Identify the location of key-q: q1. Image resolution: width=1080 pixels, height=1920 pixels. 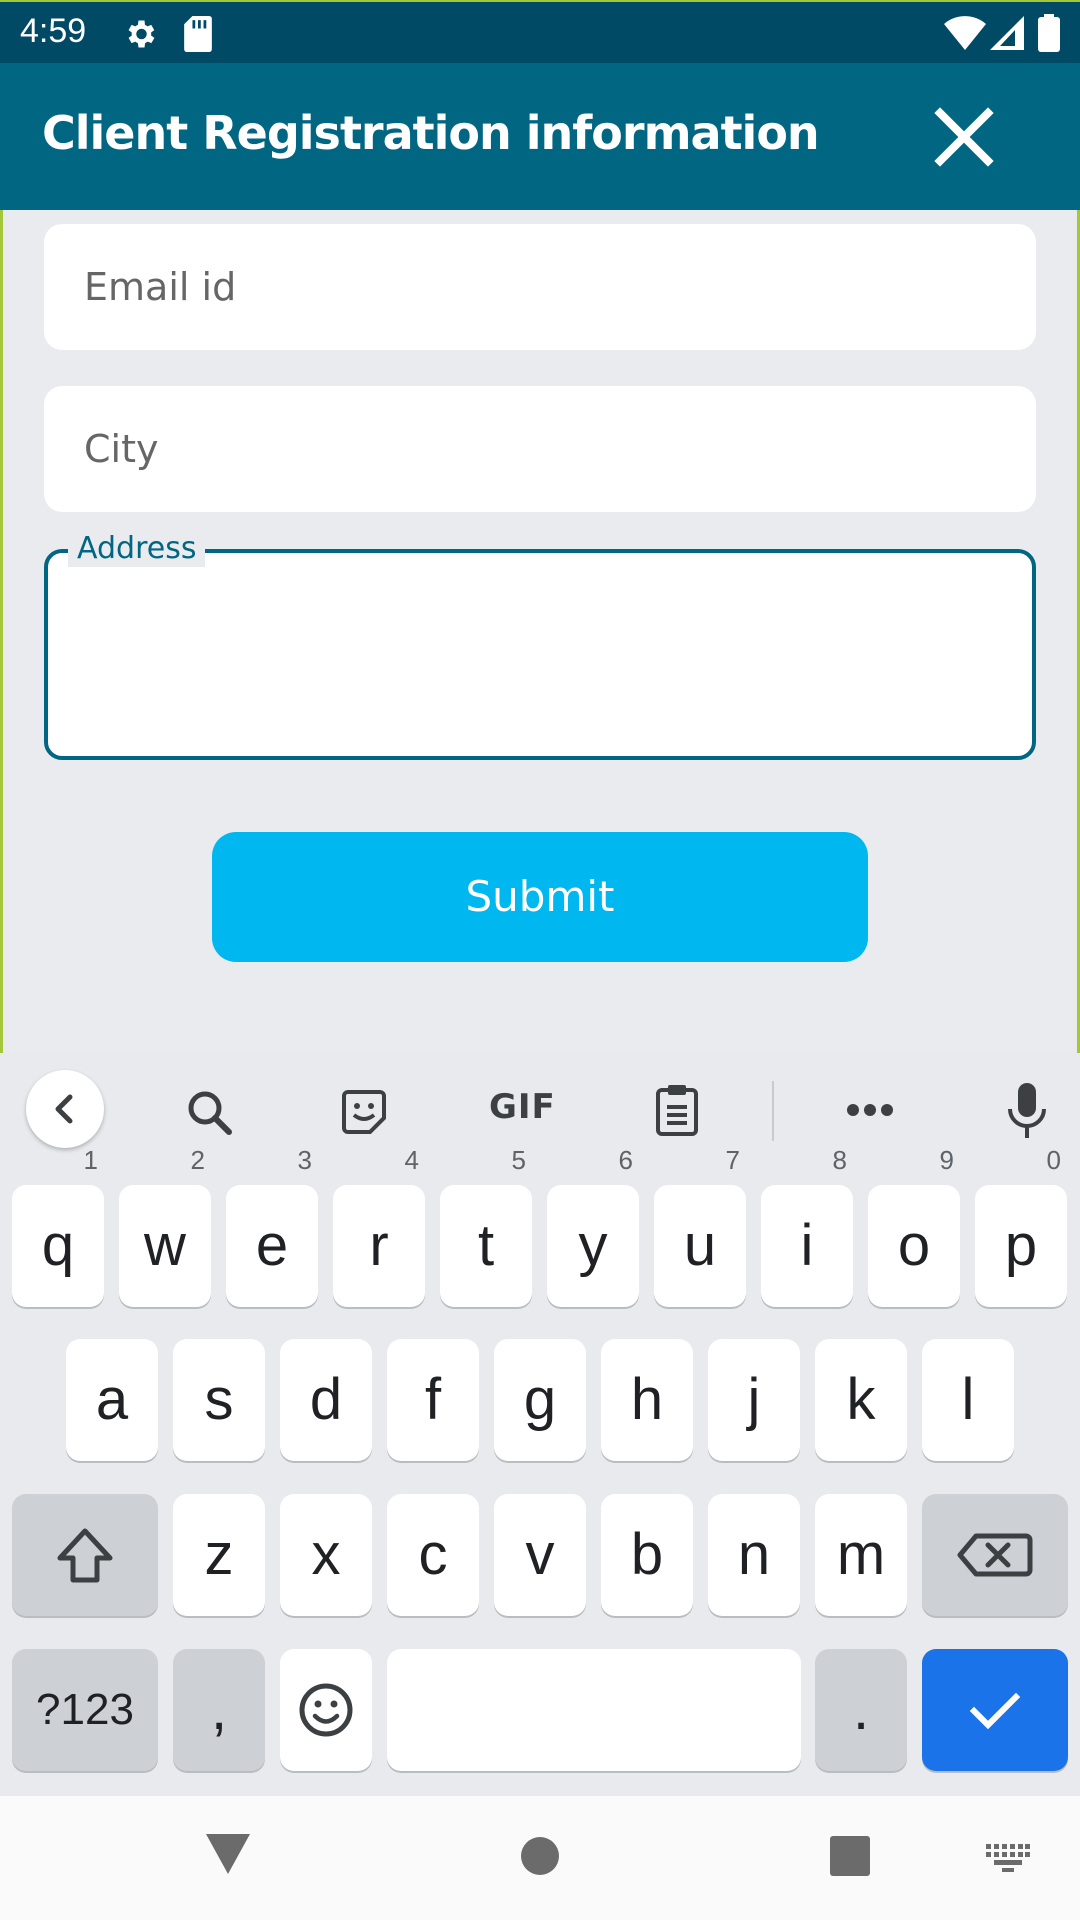
(58, 1227).